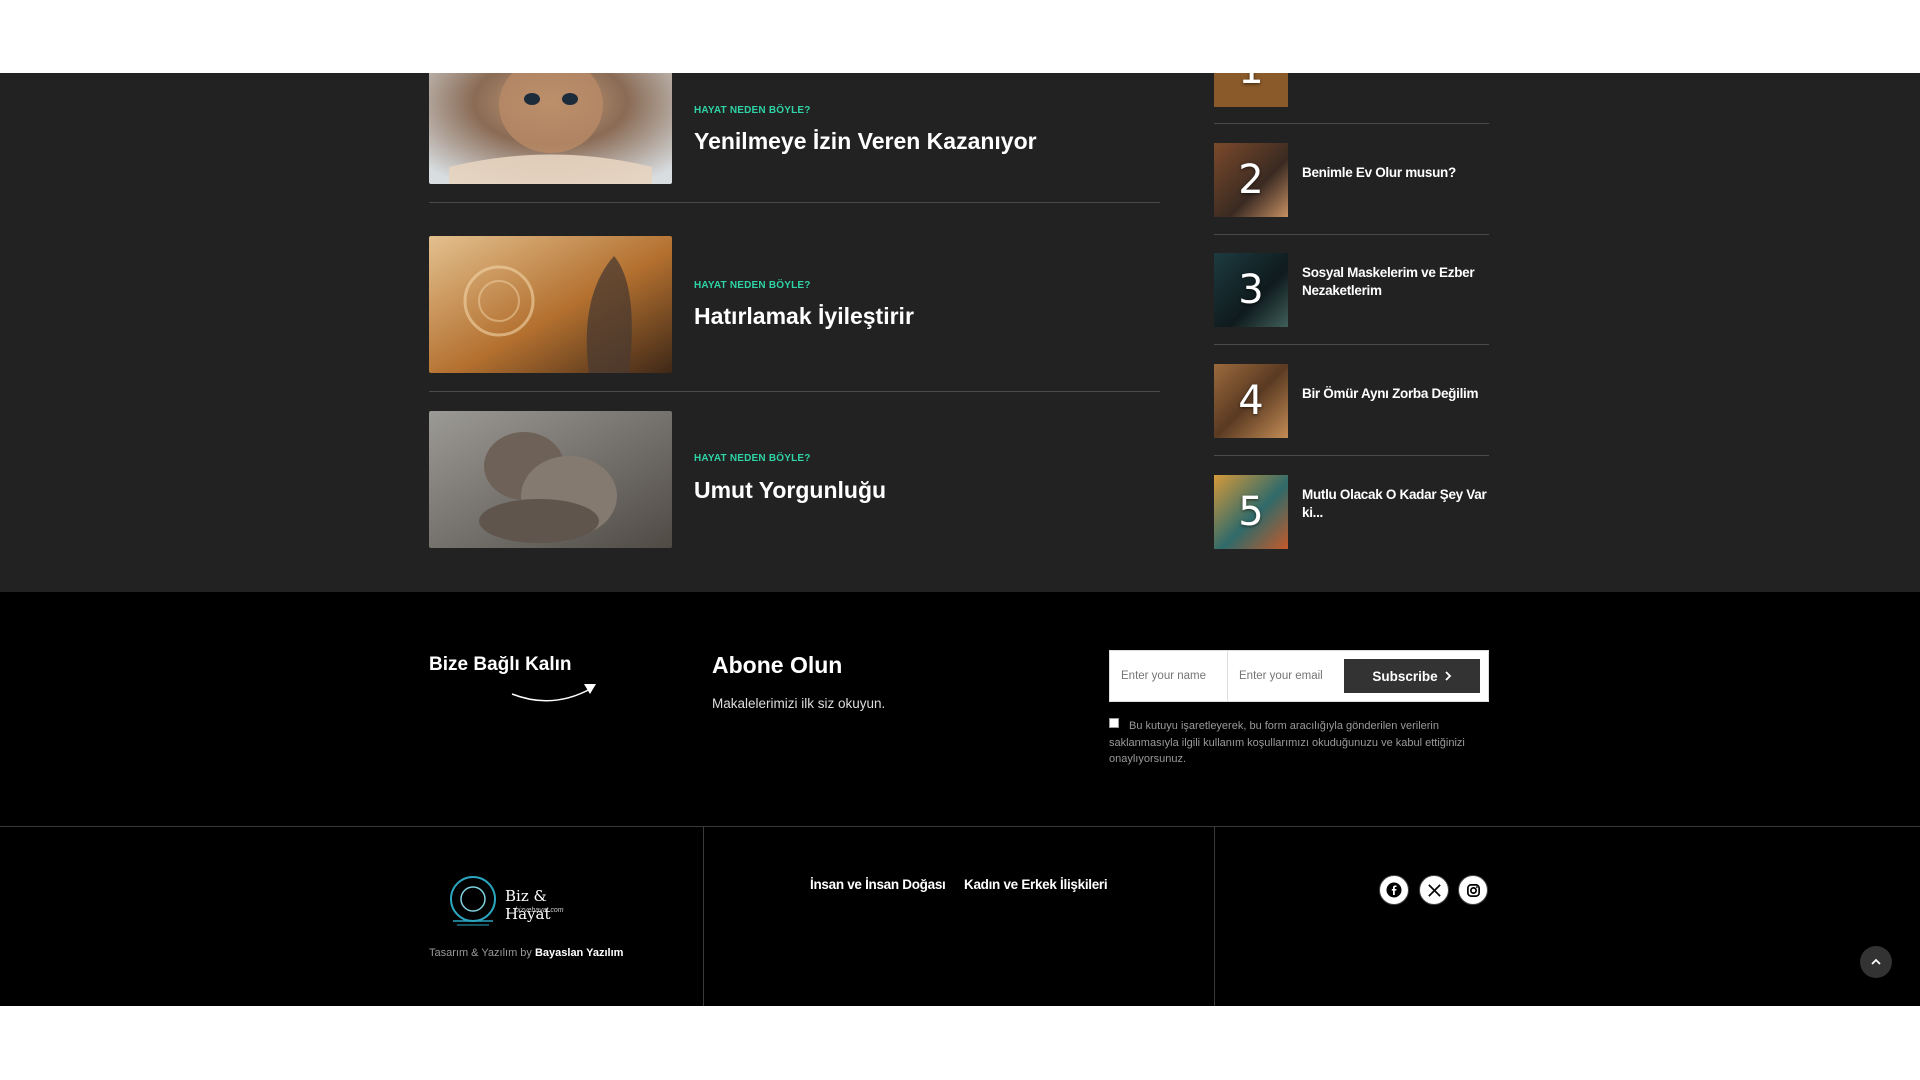  What do you see at coordinates (1251, 401) in the screenshot?
I see `popular-number: 4` at bounding box center [1251, 401].